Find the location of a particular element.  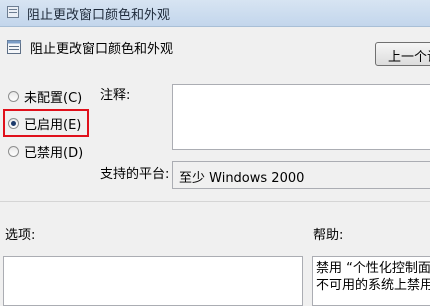

window-title: 阻止更改窗口颜色和外观 is located at coordinates (99, 15).